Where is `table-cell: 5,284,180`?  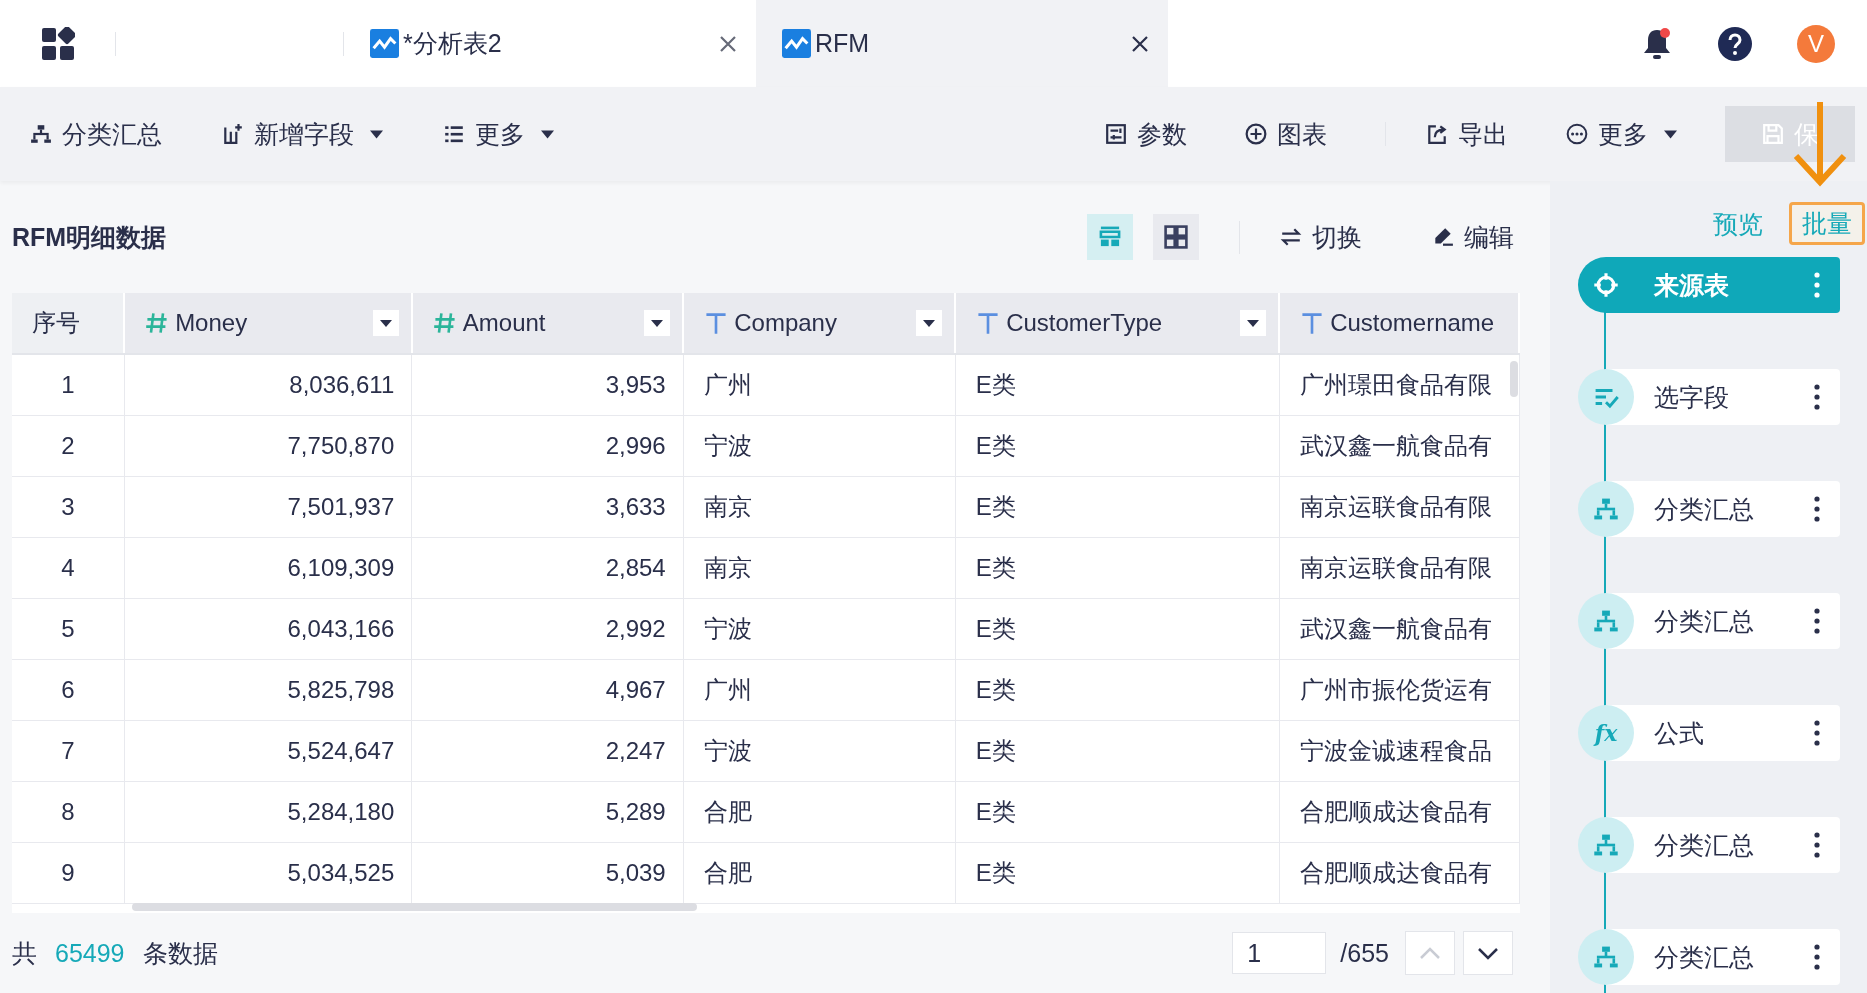 table-cell: 5,284,180 is located at coordinates (341, 811).